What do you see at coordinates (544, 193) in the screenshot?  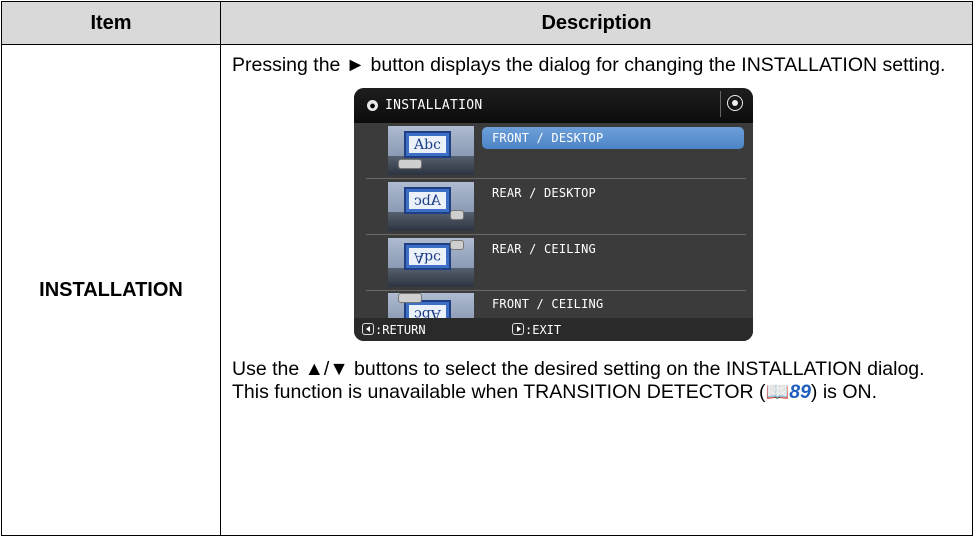 I see `option-label: REAR / DESKTOP` at bounding box center [544, 193].